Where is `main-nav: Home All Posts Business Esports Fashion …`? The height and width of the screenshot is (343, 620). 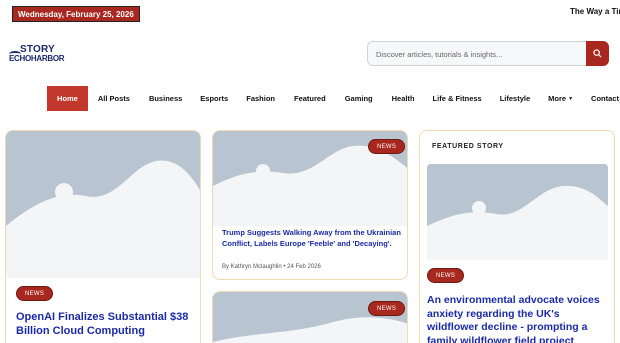 main-nav: Home All Posts Business Esports Fashion … is located at coordinates (333, 98).